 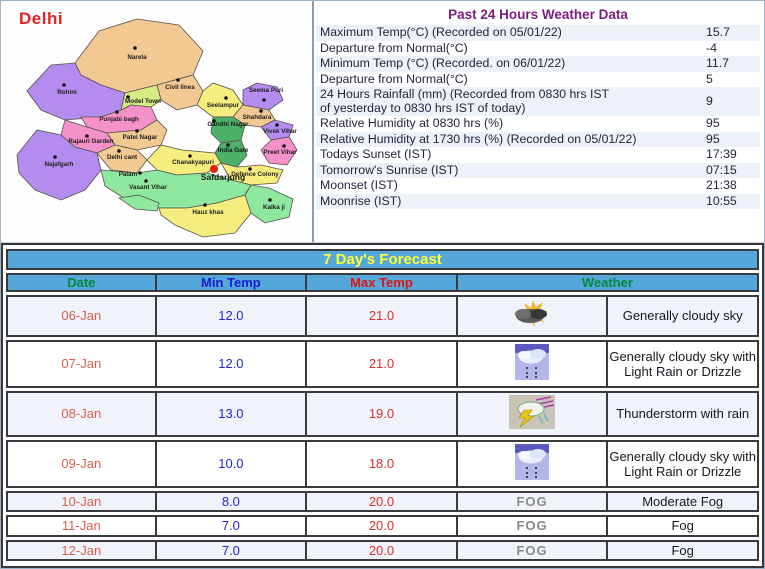 I want to click on district-label-rajauri-garden: Rajauri Garden, so click(x=90, y=141).